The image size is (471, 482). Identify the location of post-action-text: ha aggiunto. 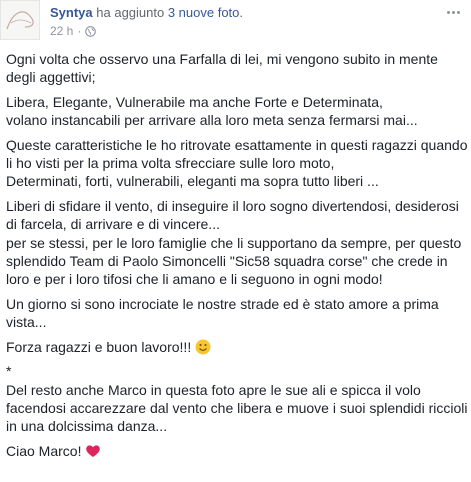
(130, 12).